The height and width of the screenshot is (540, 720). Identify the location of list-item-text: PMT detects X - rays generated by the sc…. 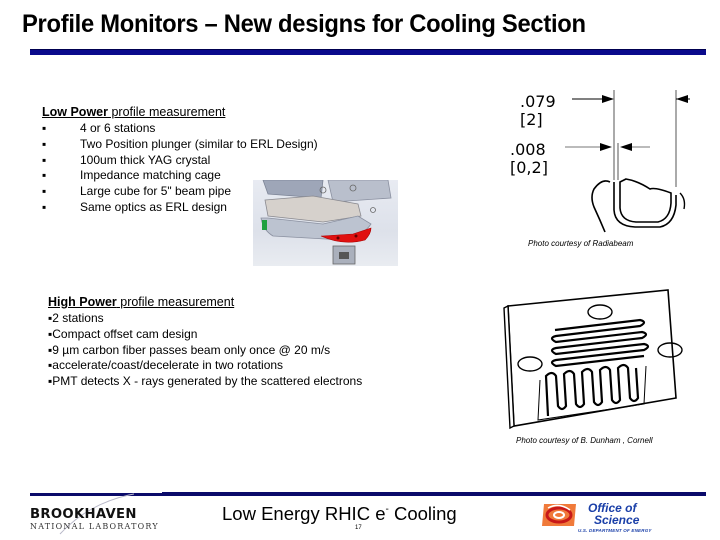
(207, 381).